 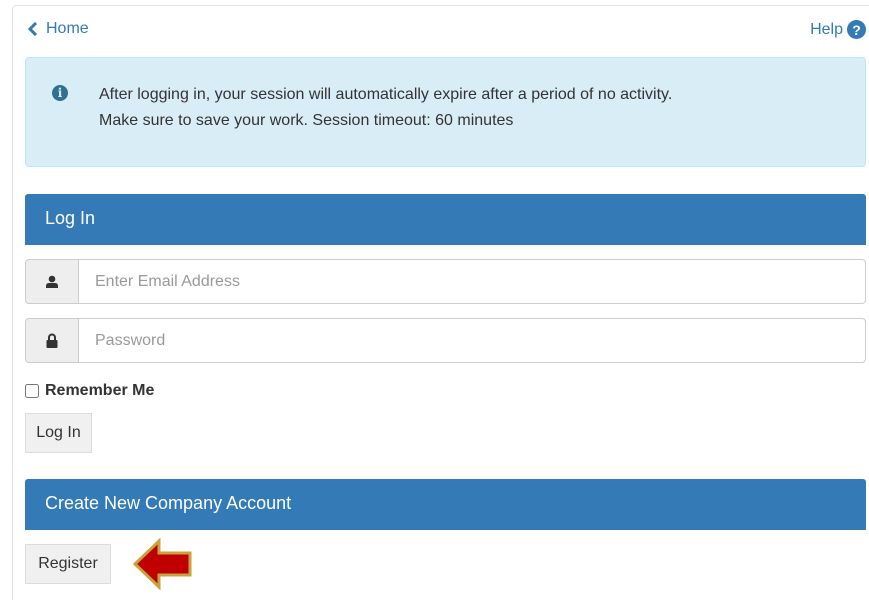 What do you see at coordinates (826, 29) in the screenshot?
I see `help-link-label: Help` at bounding box center [826, 29].